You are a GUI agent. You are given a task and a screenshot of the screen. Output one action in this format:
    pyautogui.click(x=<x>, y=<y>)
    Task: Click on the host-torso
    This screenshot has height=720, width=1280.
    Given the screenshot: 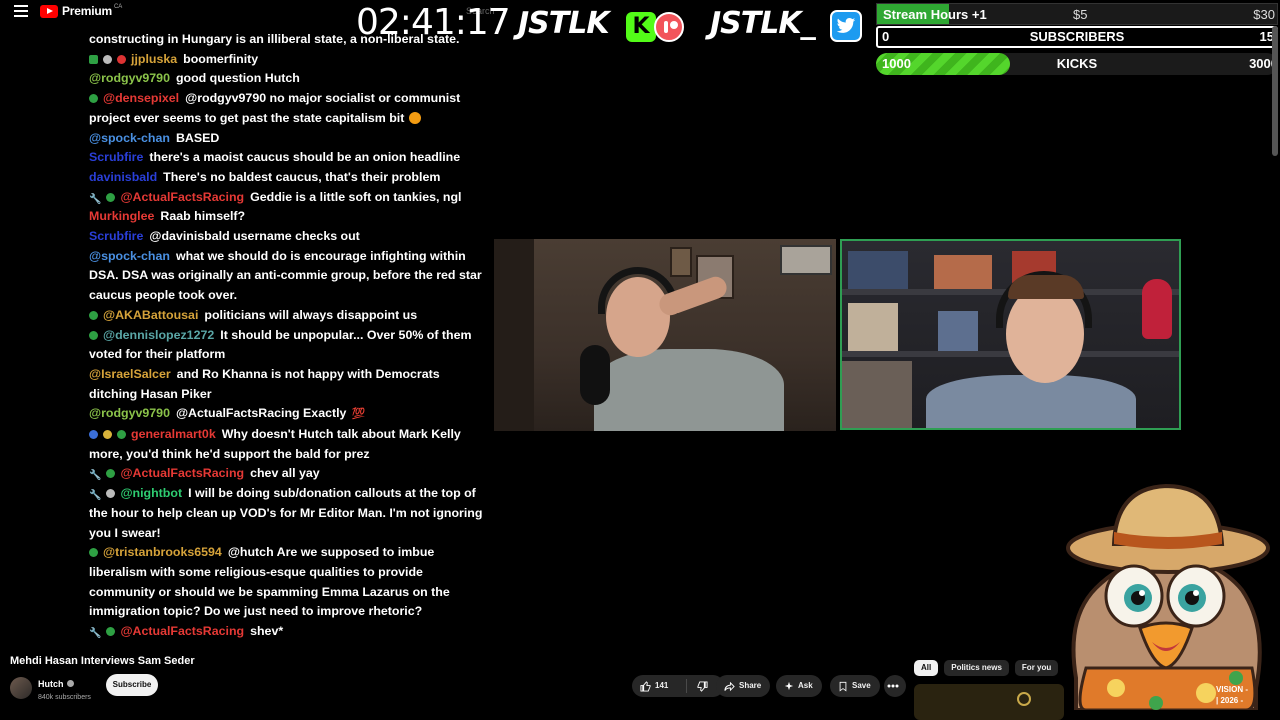 What is the action you would take?
    pyautogui.click(x=689, y=390)
    